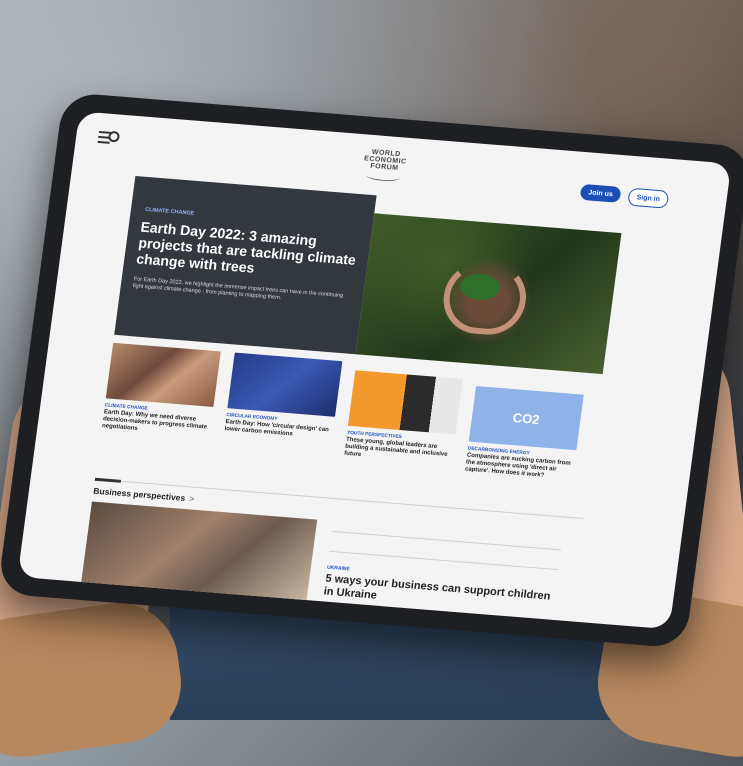  Describe the element at coordinates (170, 212) in the screenshot. I see `hero-category: CLIMATE CHANGE` at that location.